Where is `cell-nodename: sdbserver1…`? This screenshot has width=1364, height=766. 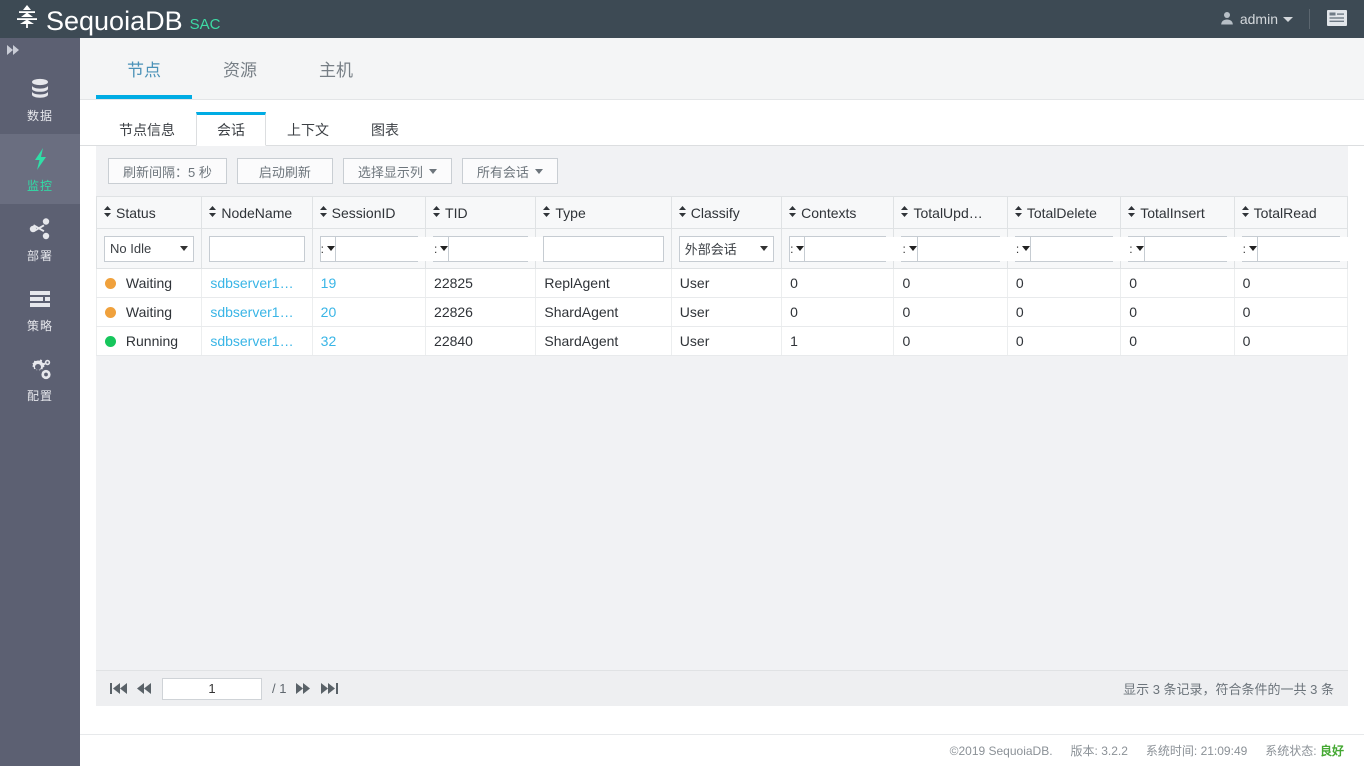 cell-nodename: sdbserver1… is located at coordinates (257, 283).